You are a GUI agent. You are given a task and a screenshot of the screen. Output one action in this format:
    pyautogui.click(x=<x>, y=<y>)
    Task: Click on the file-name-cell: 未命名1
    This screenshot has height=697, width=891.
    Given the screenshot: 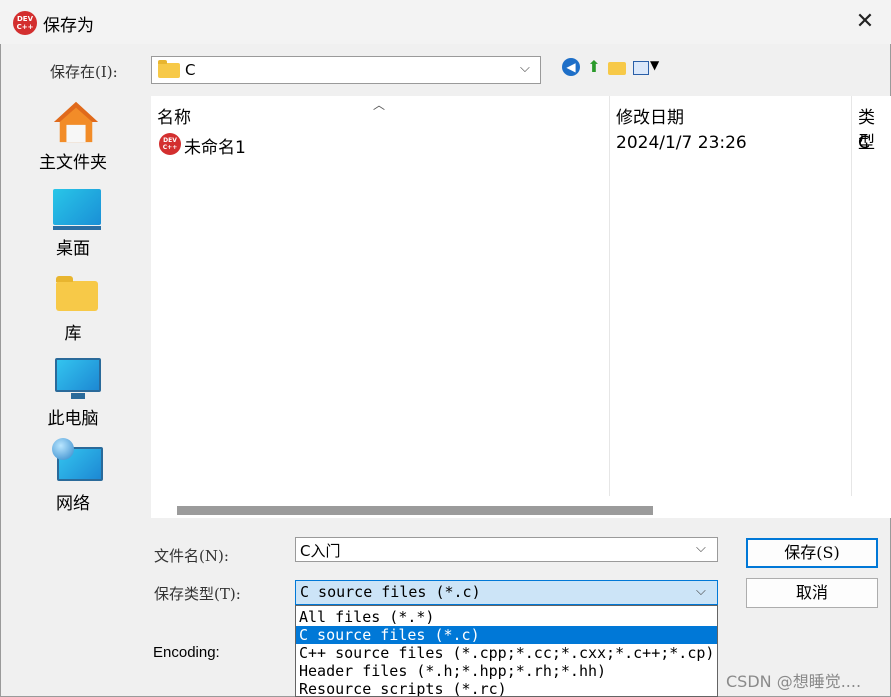 What is the action you would take?
    pyautogui.click(x=215, y=145)
    